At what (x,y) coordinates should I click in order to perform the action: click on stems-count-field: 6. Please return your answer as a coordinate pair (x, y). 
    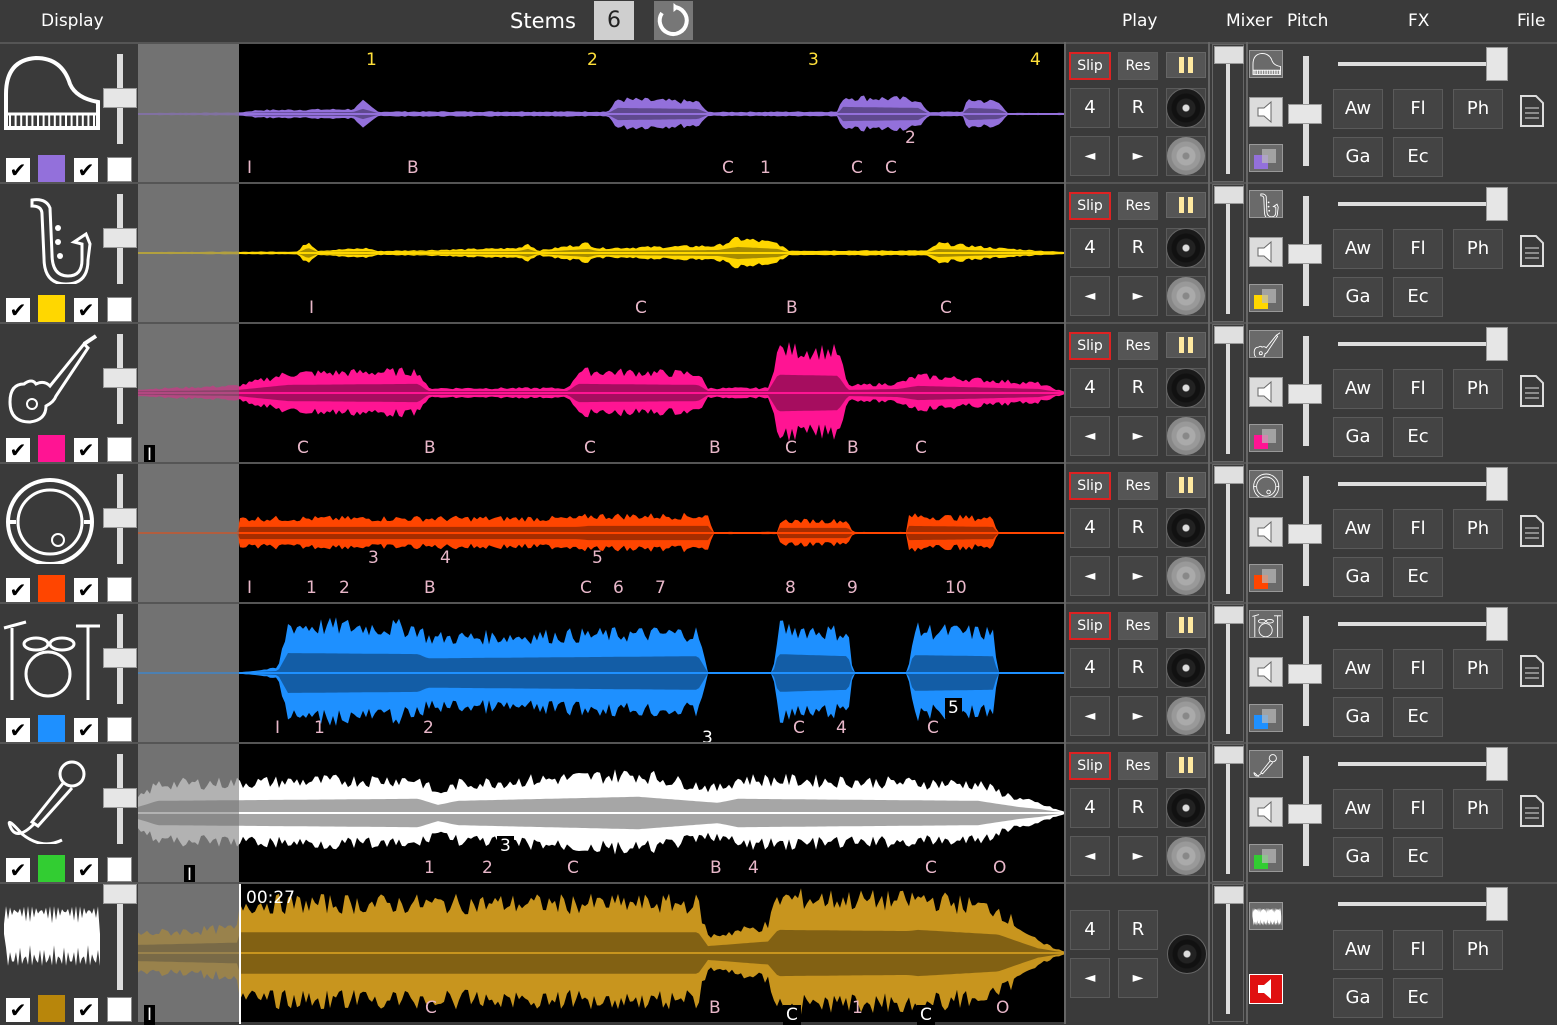
    Looking at the image, I should click on (614, 20).